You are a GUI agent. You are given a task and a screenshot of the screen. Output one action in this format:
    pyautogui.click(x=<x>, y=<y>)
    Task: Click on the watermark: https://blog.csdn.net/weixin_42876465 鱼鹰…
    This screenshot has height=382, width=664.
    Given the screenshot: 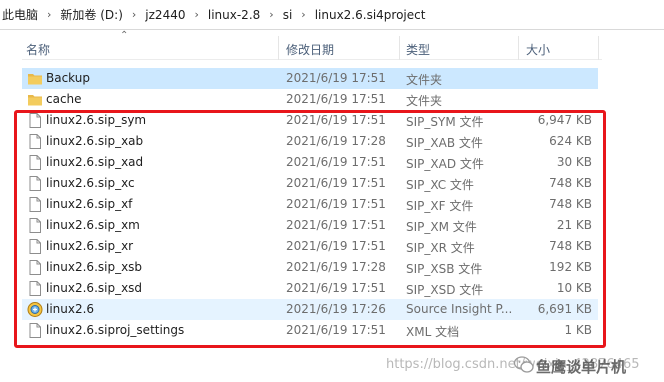 What is the action you would take?
    pyautogui.click(x=525, y=367)
    